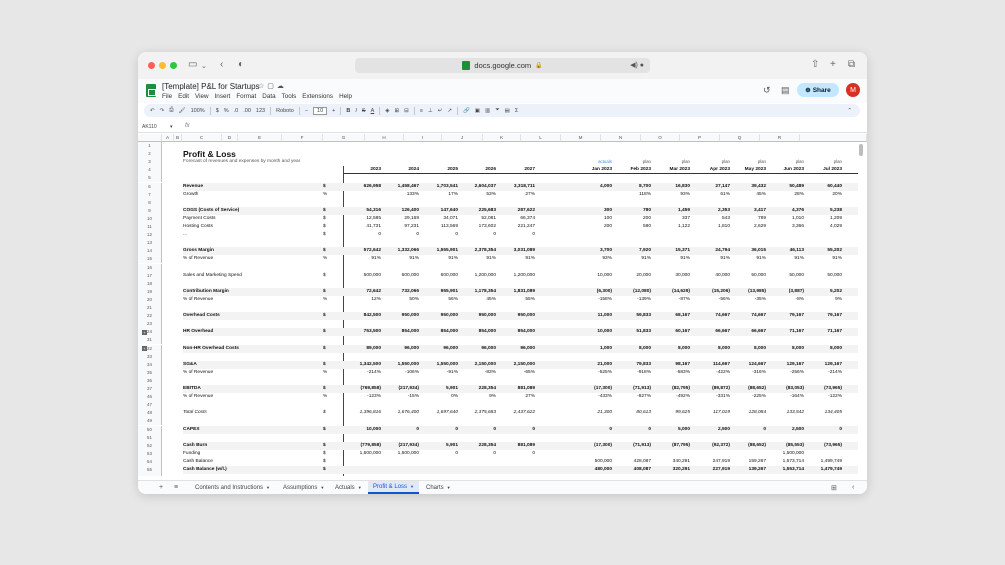 The height and width of the screenshot is (565, 1005). What do you see at coordinates (150, 324) in the screenshot?
I see `row-header-23: 23` at bounding box center [150, 324].